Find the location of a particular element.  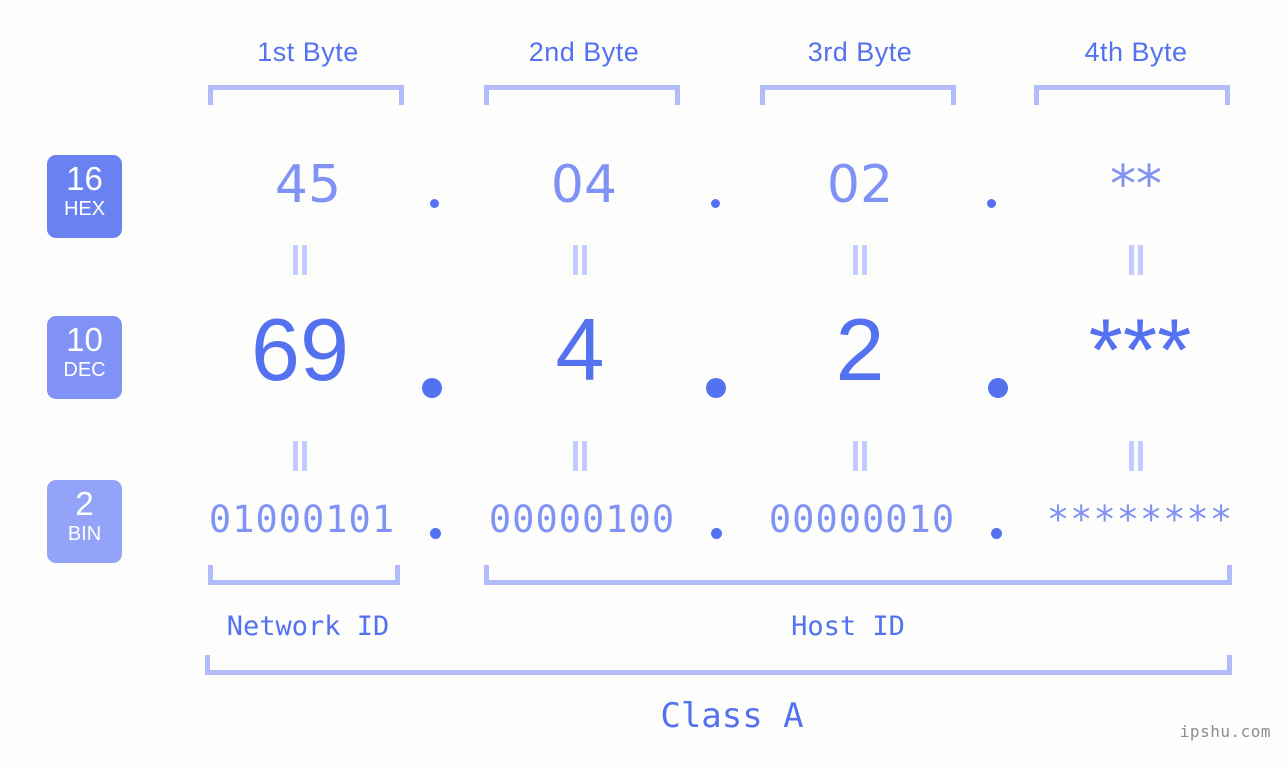

bin-byte-2: 00000100 is located at coordinates (582, 519).